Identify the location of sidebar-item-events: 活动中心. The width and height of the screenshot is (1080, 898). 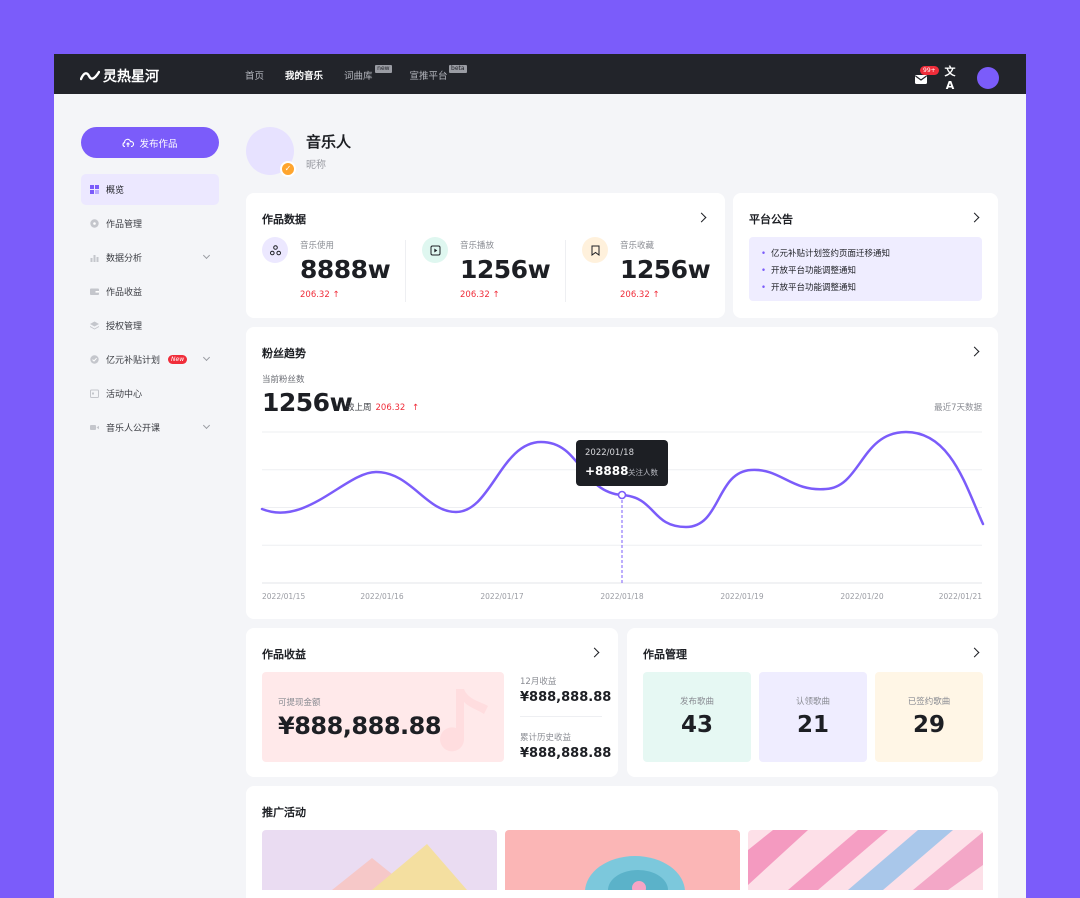
(150, 393).